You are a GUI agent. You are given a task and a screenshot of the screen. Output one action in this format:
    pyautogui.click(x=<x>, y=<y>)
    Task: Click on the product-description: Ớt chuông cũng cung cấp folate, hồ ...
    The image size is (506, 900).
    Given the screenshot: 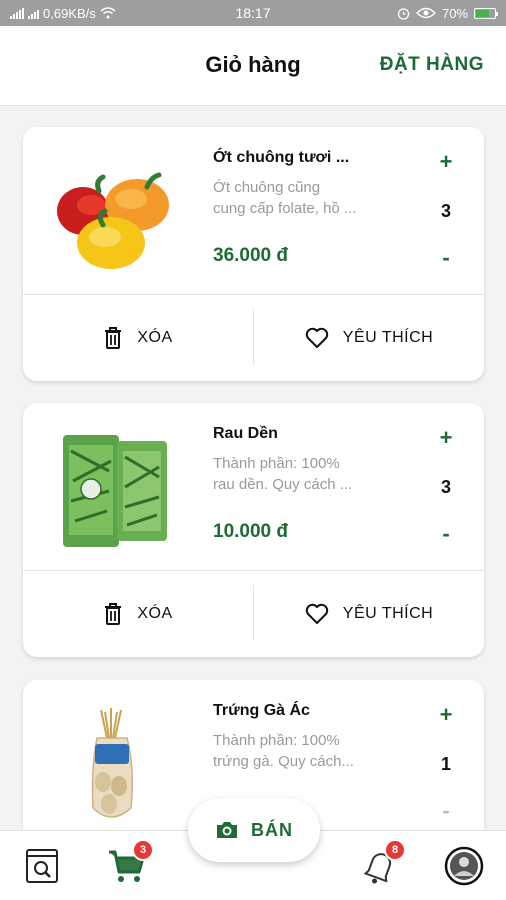 What is the action you would take?
    pyautogui.click(x=308, y=198)
    